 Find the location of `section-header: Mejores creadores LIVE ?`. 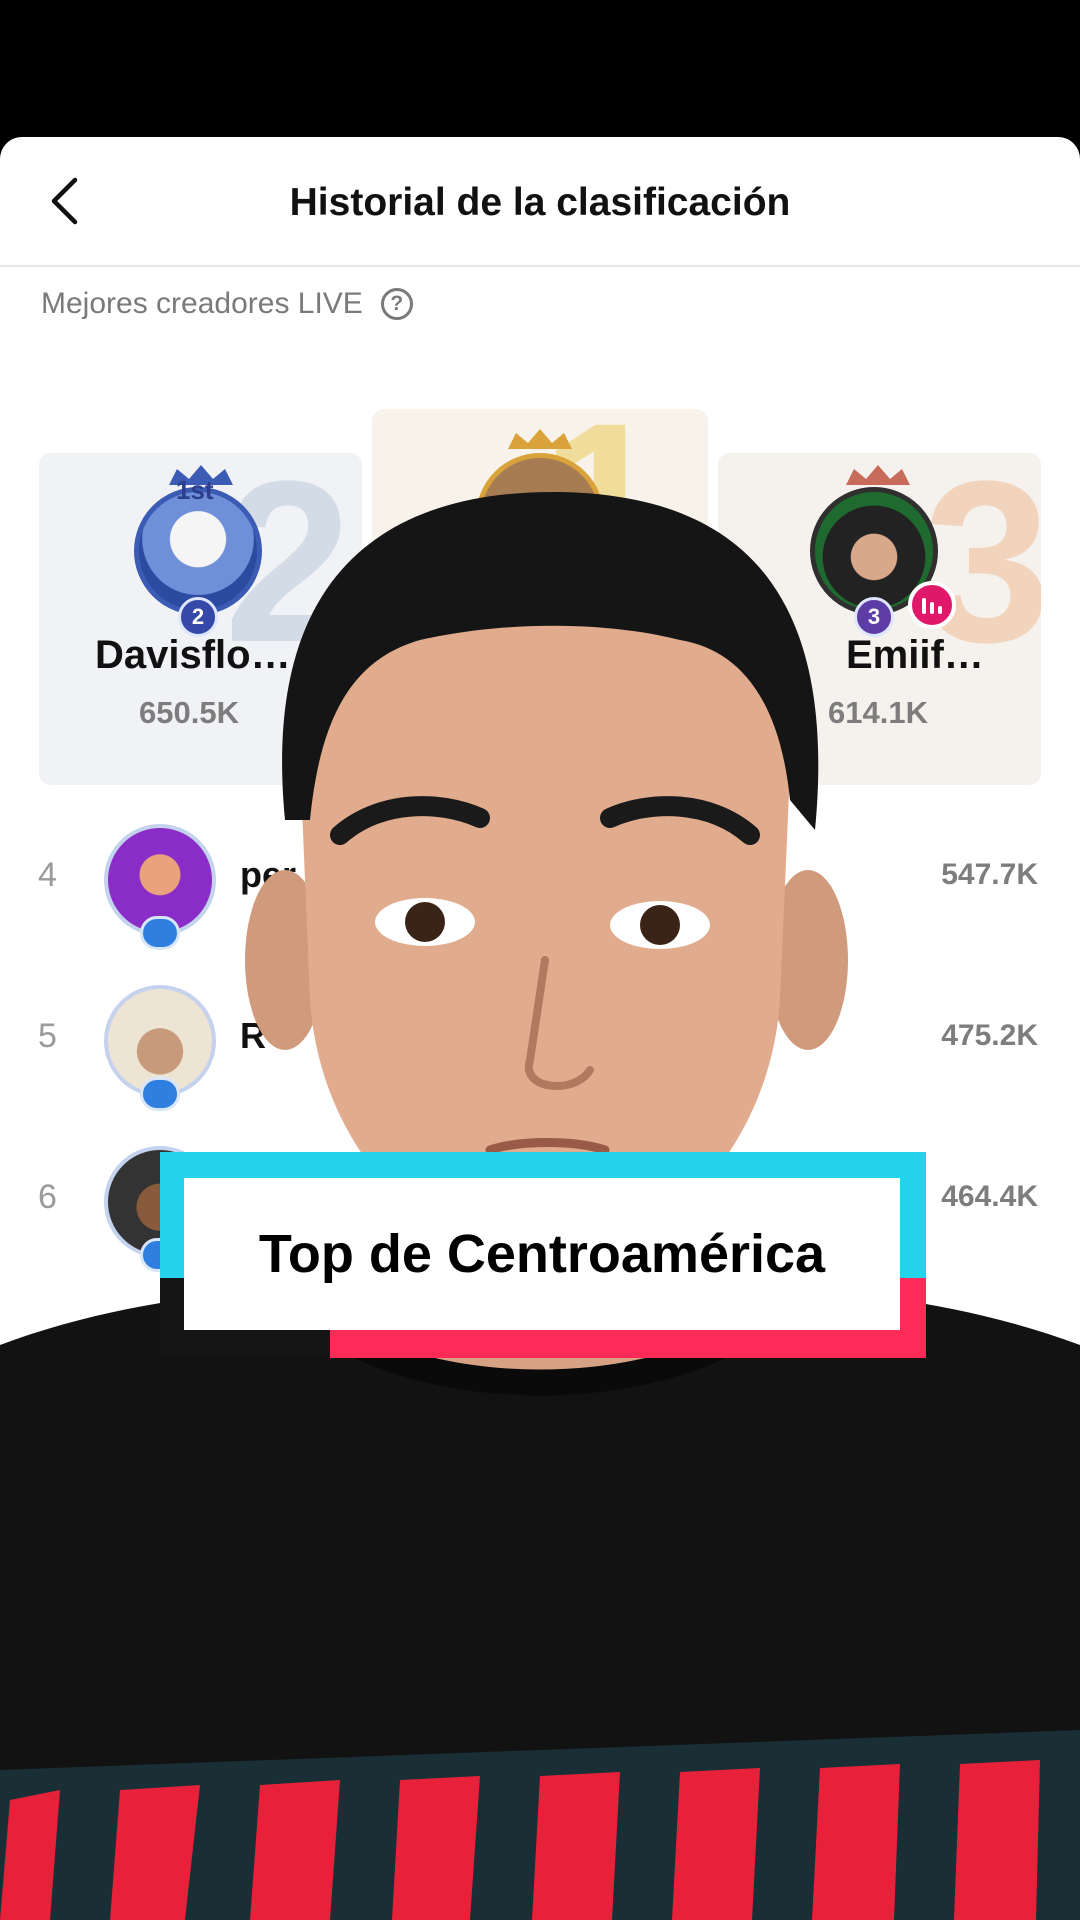

section-header: Mejores creadores LIVE ? is located at coordinates (227, 304).